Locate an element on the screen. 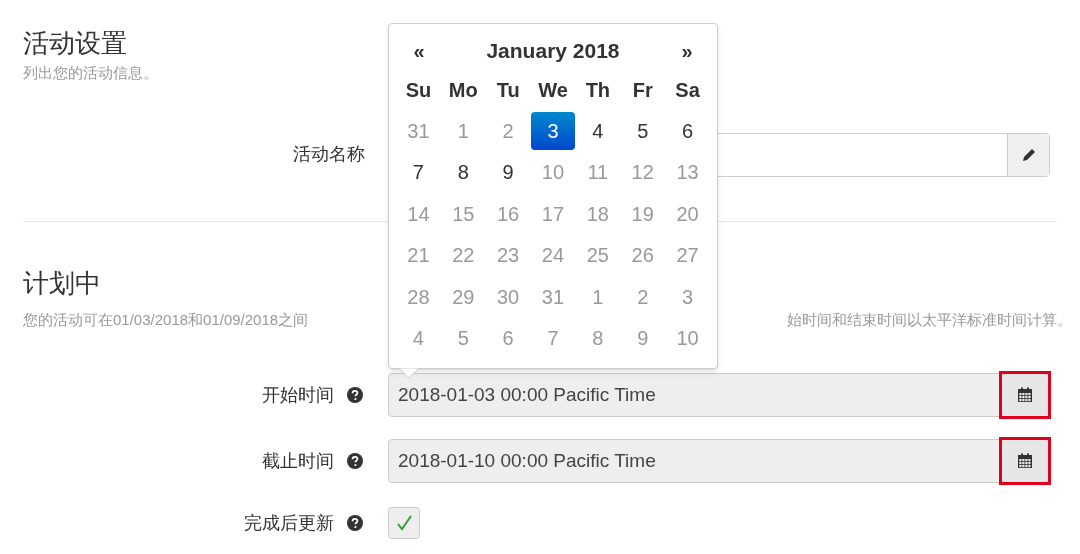 Image resolution: width=1080 pixels, height=554 pixels. previous-month-button: « is located at coordinates (419, 51).